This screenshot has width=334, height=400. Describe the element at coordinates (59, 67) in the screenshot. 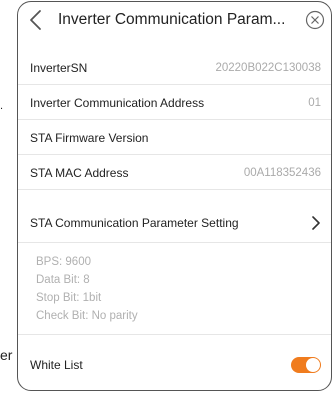

I see `inverter-sn-label: InverterSN` at that location.